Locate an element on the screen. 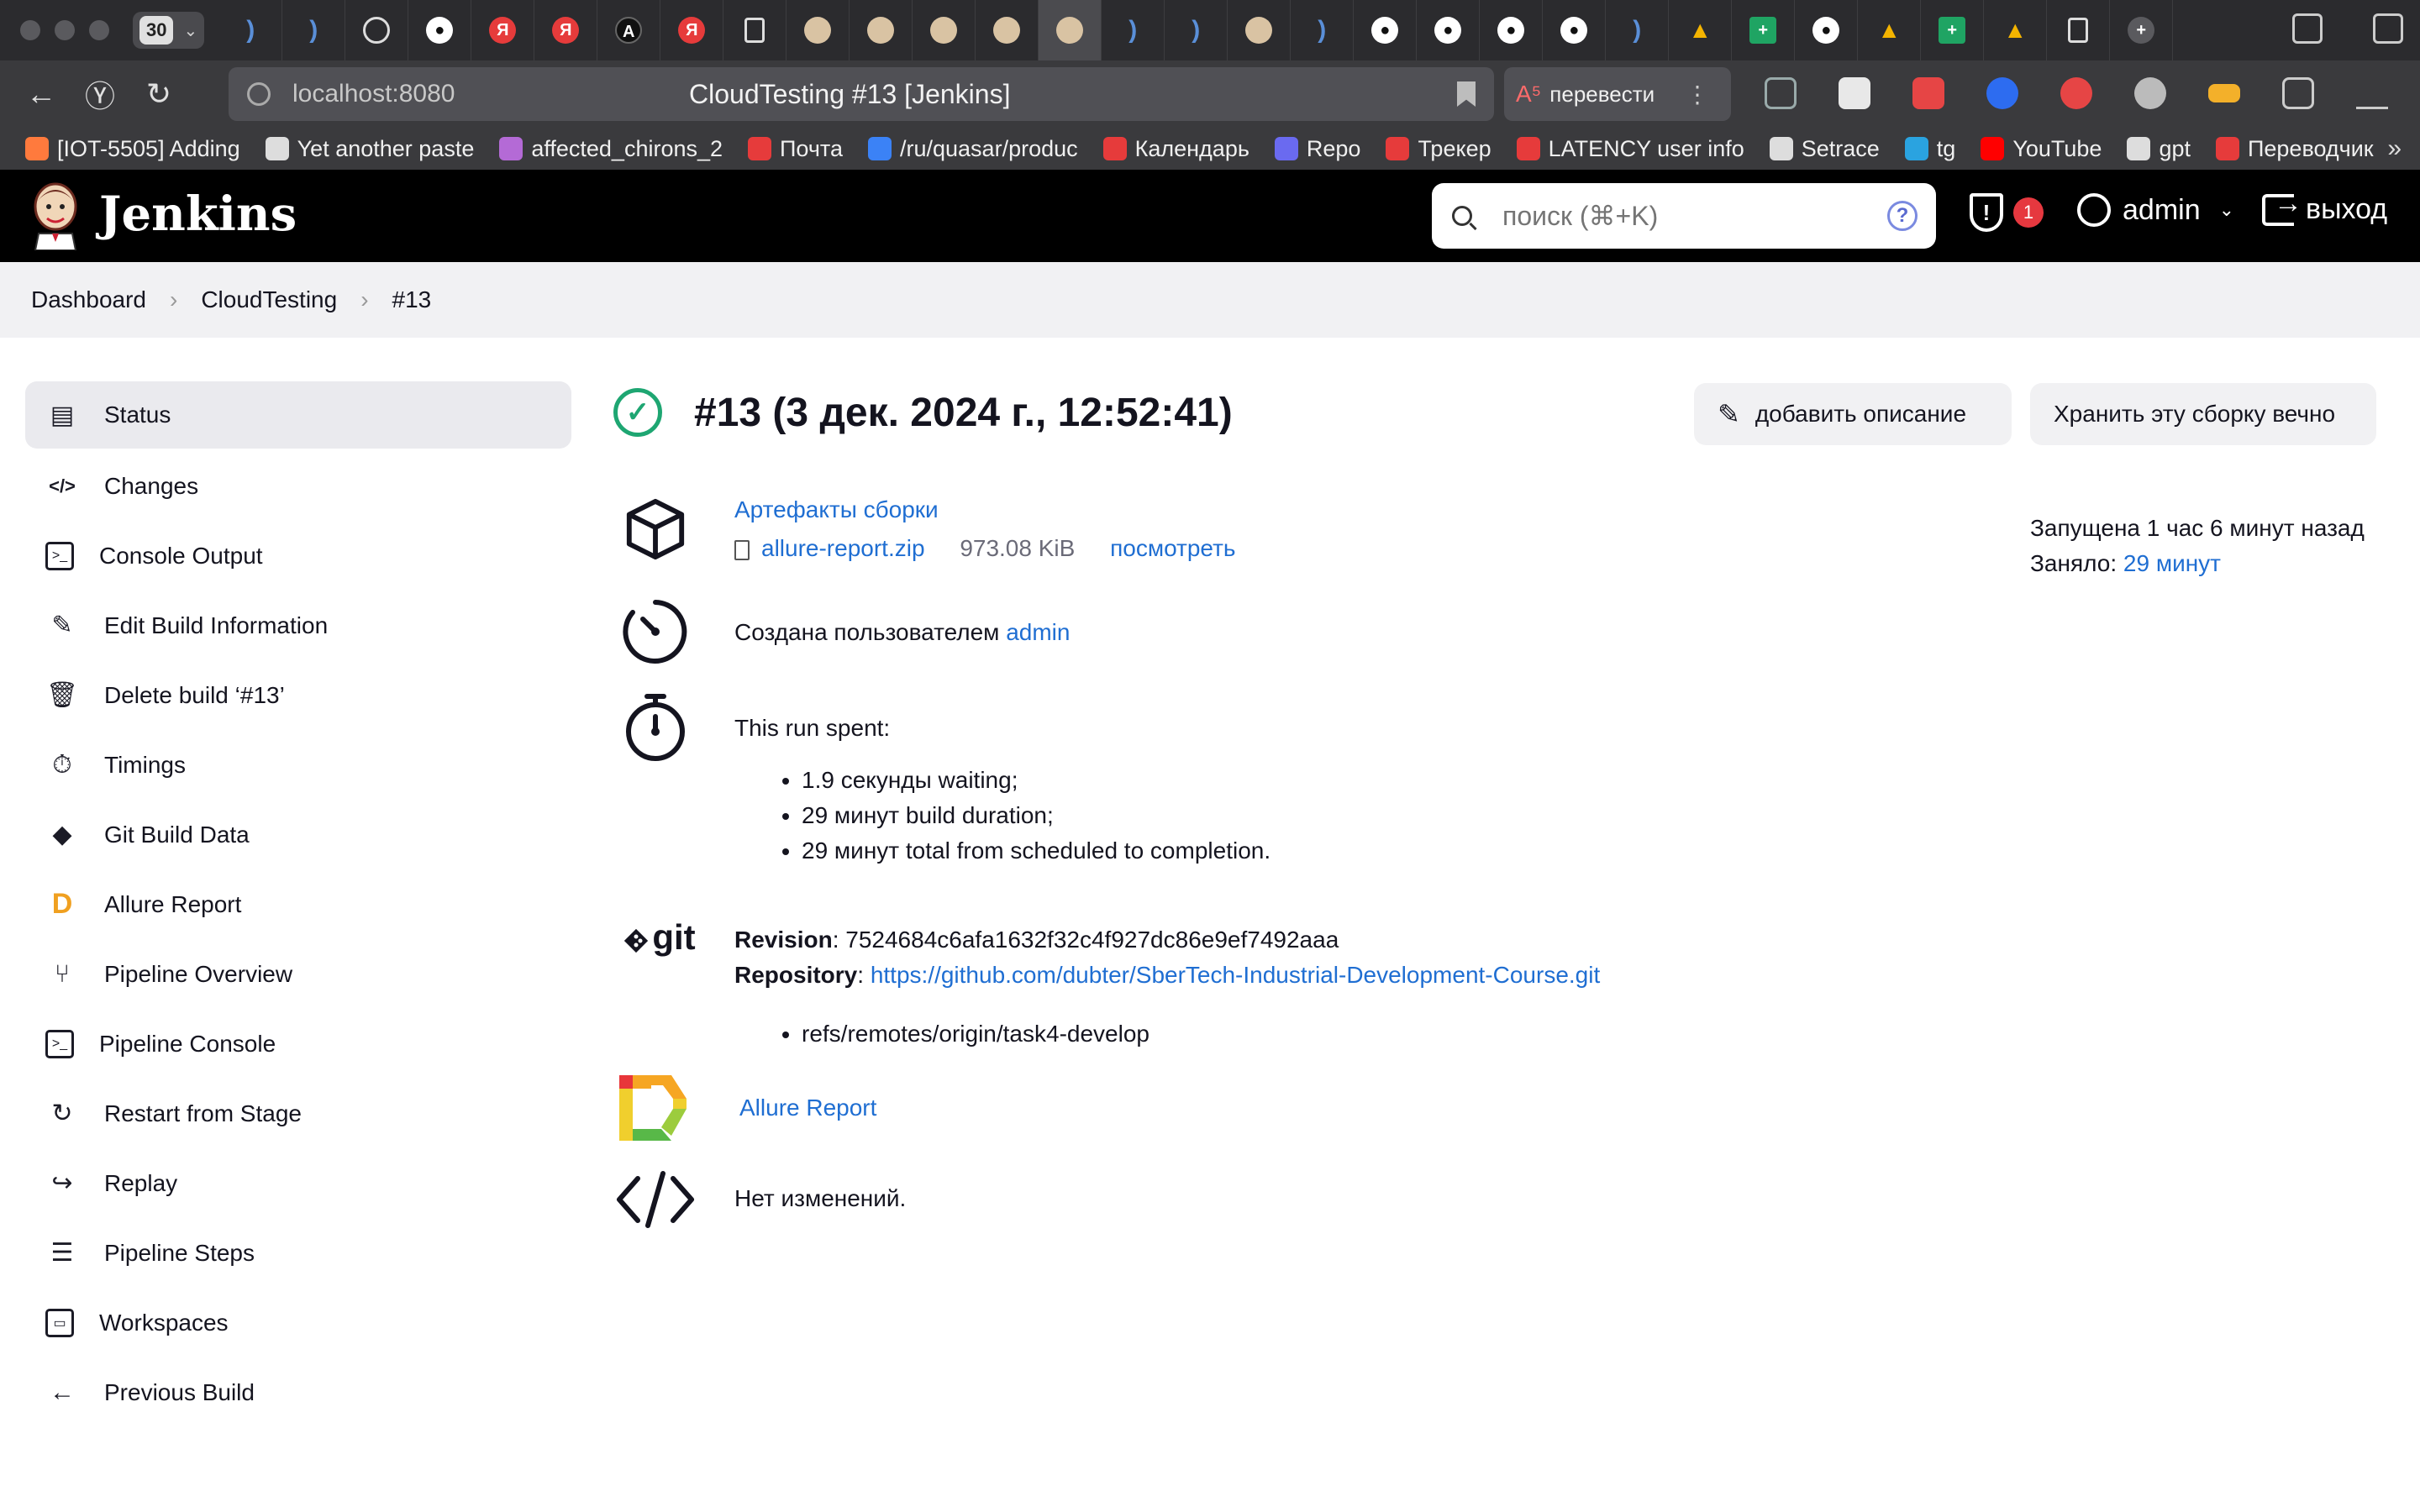 The width and height of the screenshot is (2420, 1512). sidebar-item-git-build-data: ◆ Git Build Data is located at coordinates (298, 834).